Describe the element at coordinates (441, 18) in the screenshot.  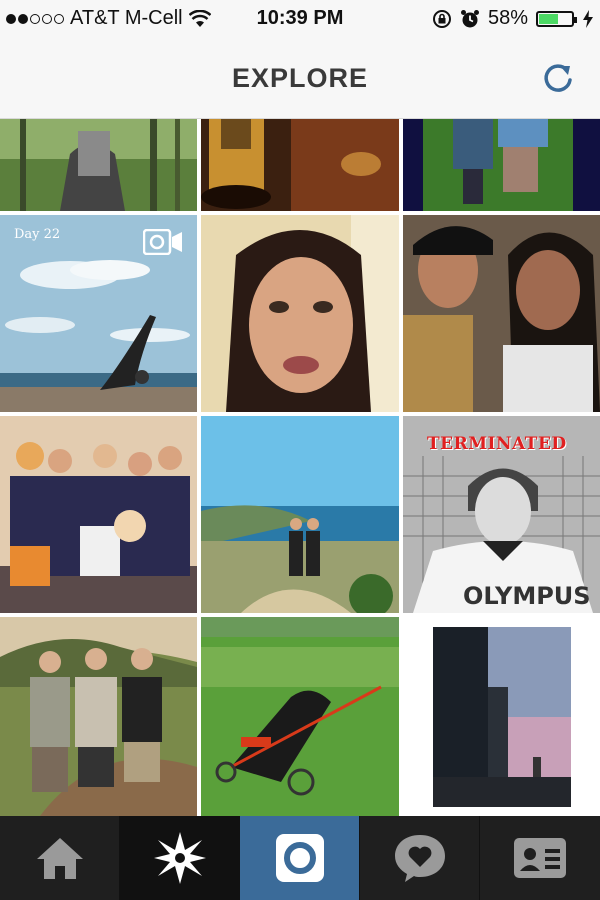
I see `rotation-lock-icon` at that location.